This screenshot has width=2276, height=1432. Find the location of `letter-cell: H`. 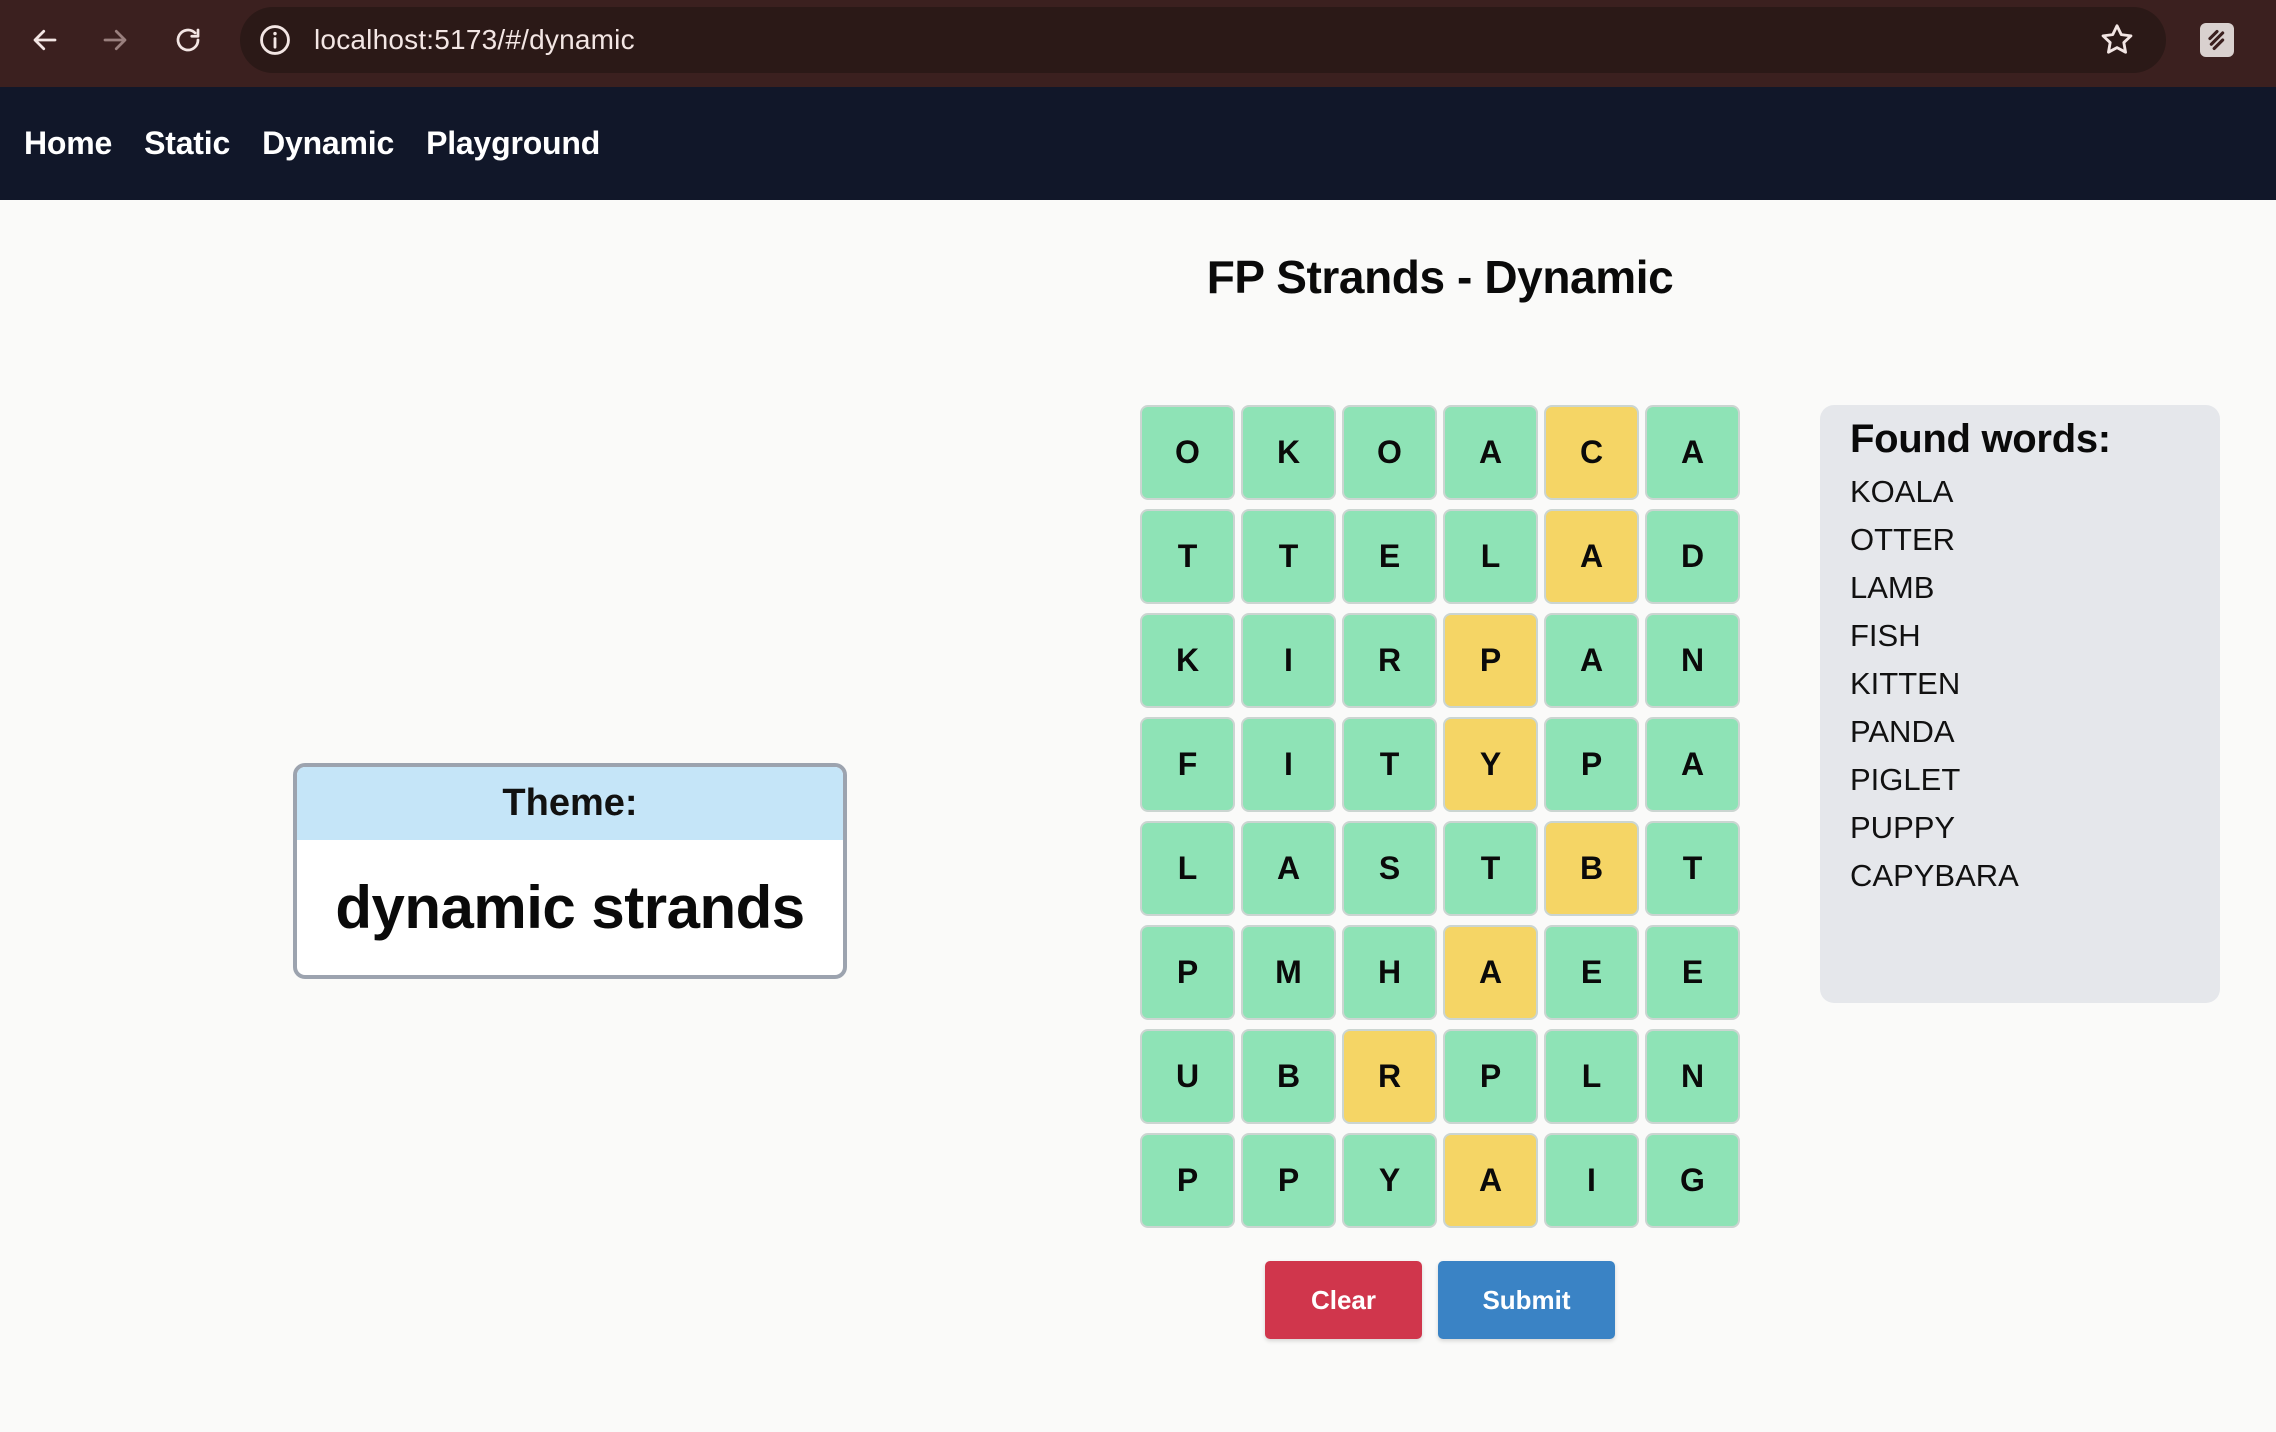

letter-cell: H is located at coordinates (1389, 972).